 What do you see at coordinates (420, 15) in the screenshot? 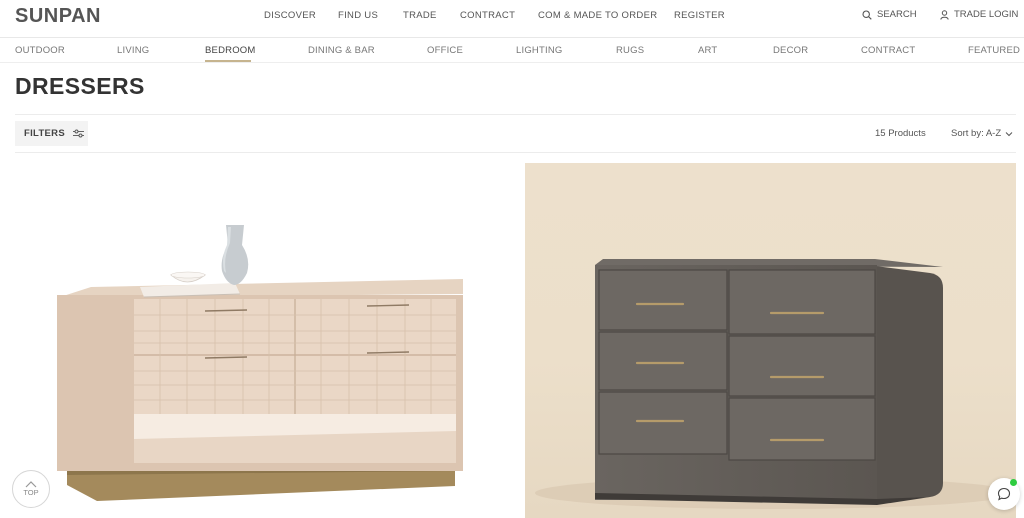
I see `nav-trade: TRADE` at bounding box center [420, 15].